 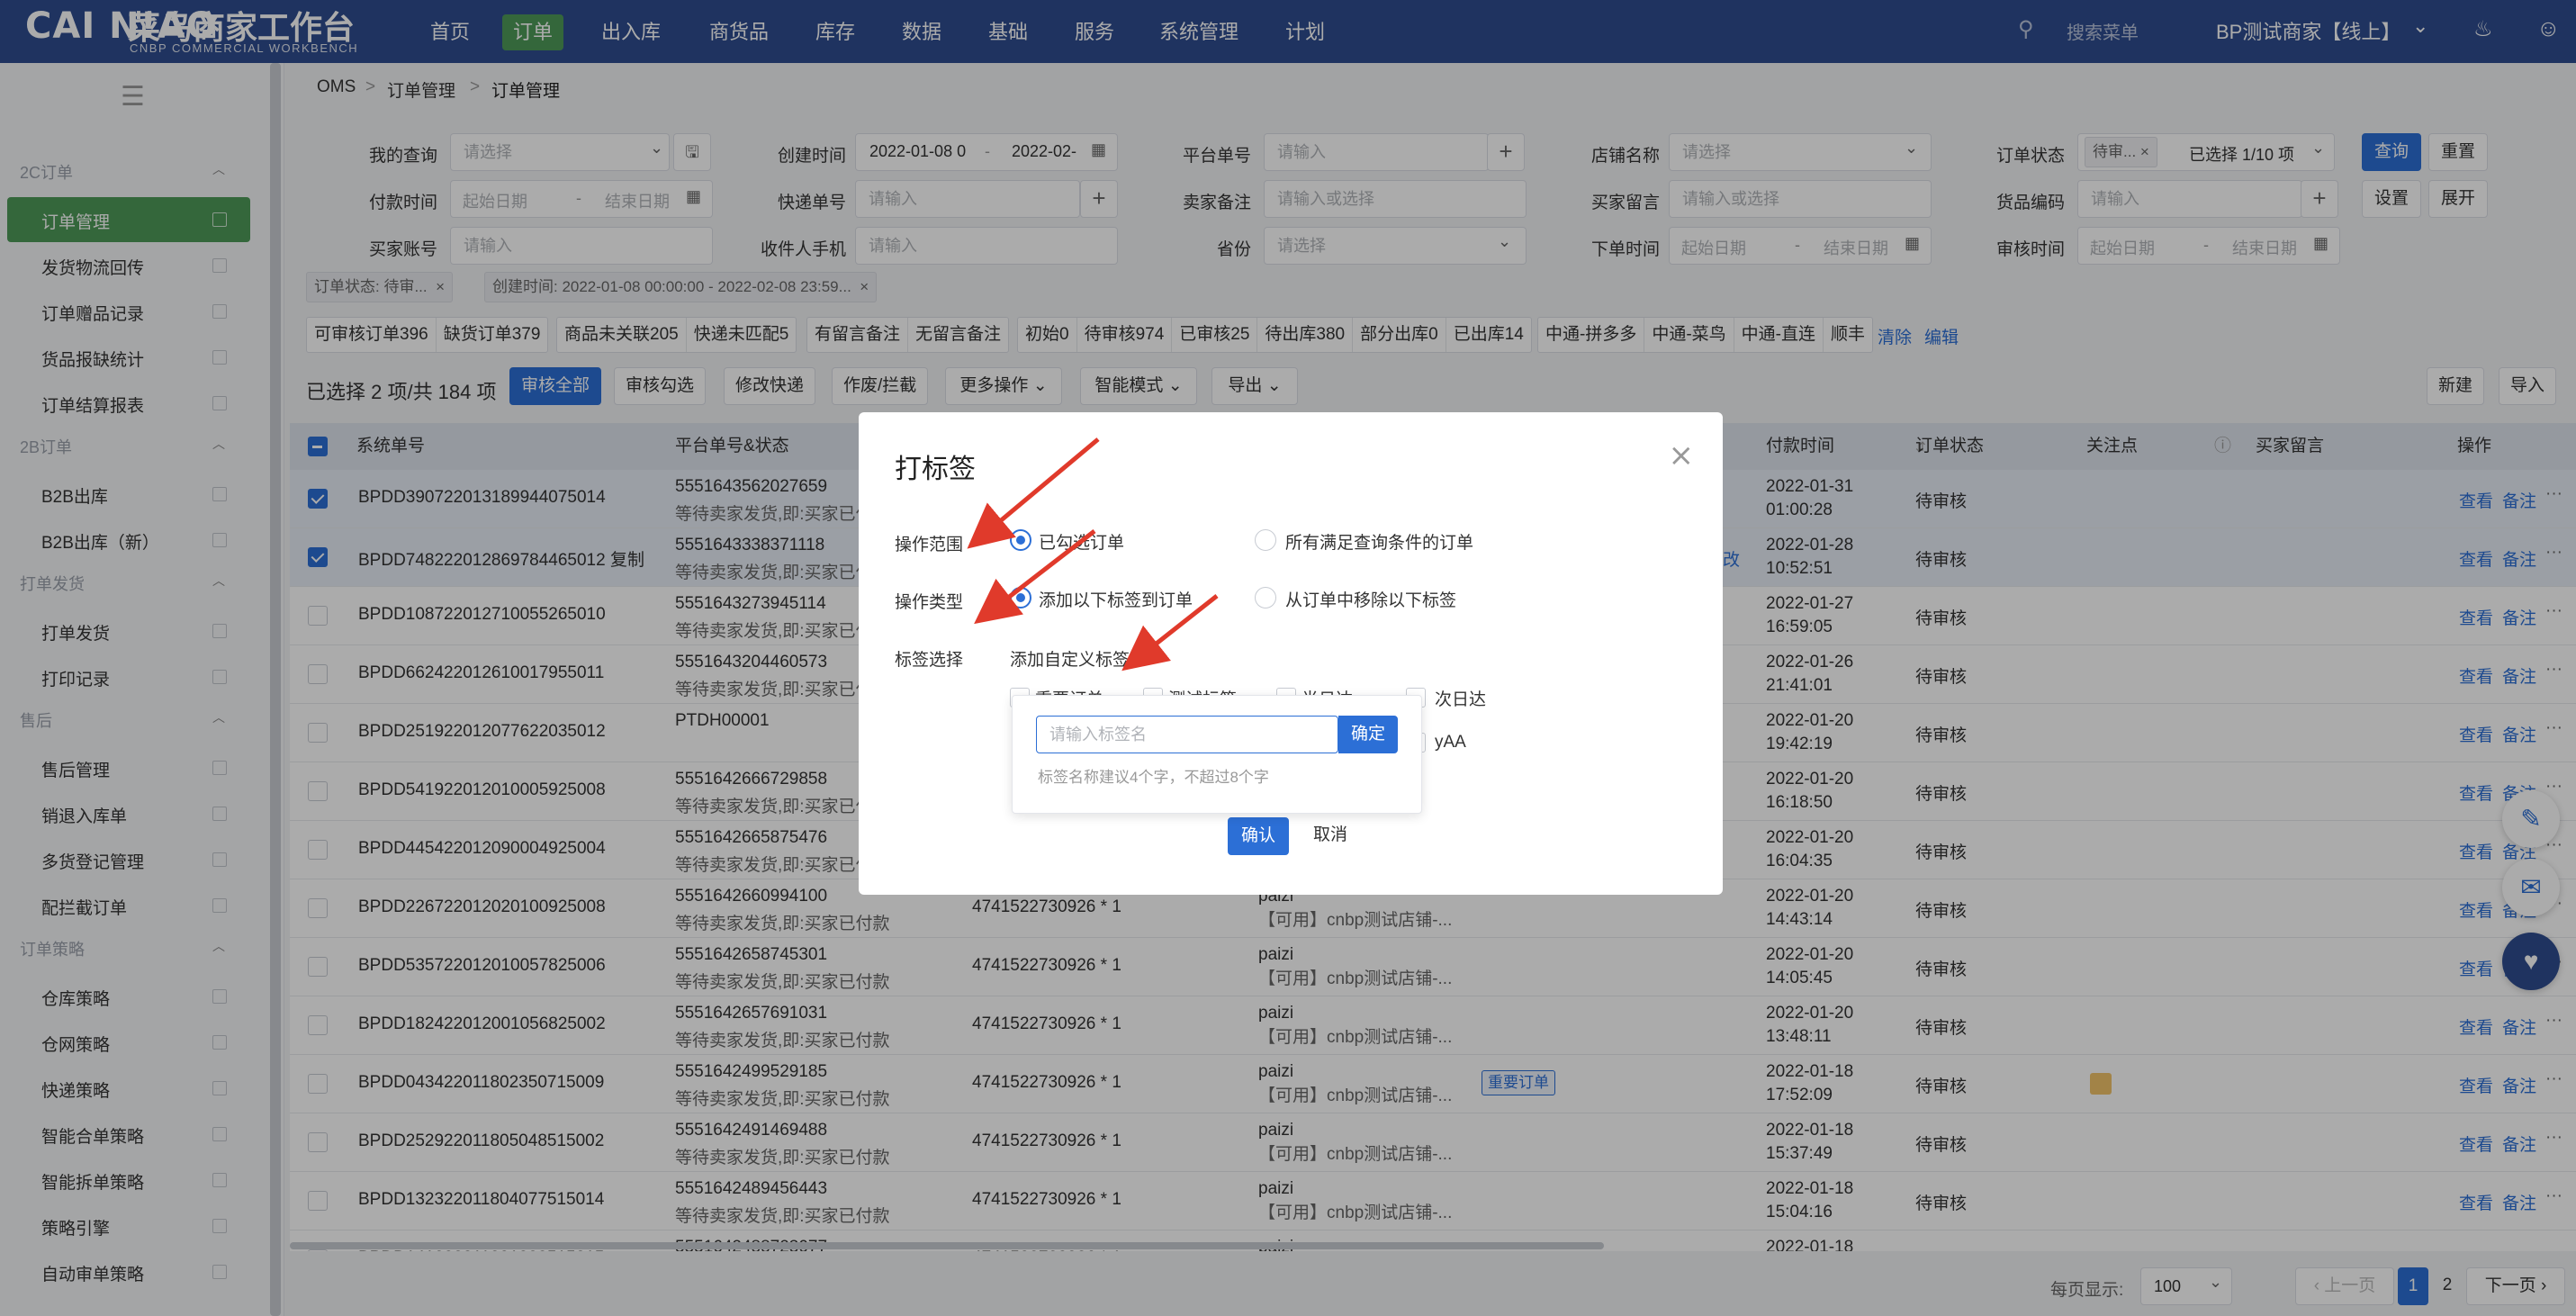 I want to click on dialog-title: 打标签, so click(x=935, y=469).